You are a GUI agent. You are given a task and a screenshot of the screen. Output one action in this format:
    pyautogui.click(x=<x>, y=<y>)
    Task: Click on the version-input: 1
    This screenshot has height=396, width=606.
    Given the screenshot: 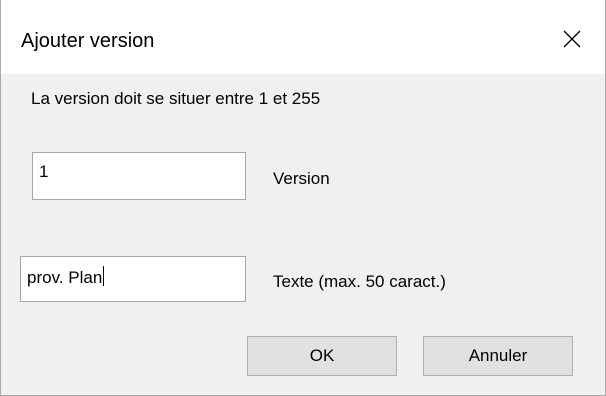 What is the action you would take?
    pyautogui.click(x=139, y=176)
    